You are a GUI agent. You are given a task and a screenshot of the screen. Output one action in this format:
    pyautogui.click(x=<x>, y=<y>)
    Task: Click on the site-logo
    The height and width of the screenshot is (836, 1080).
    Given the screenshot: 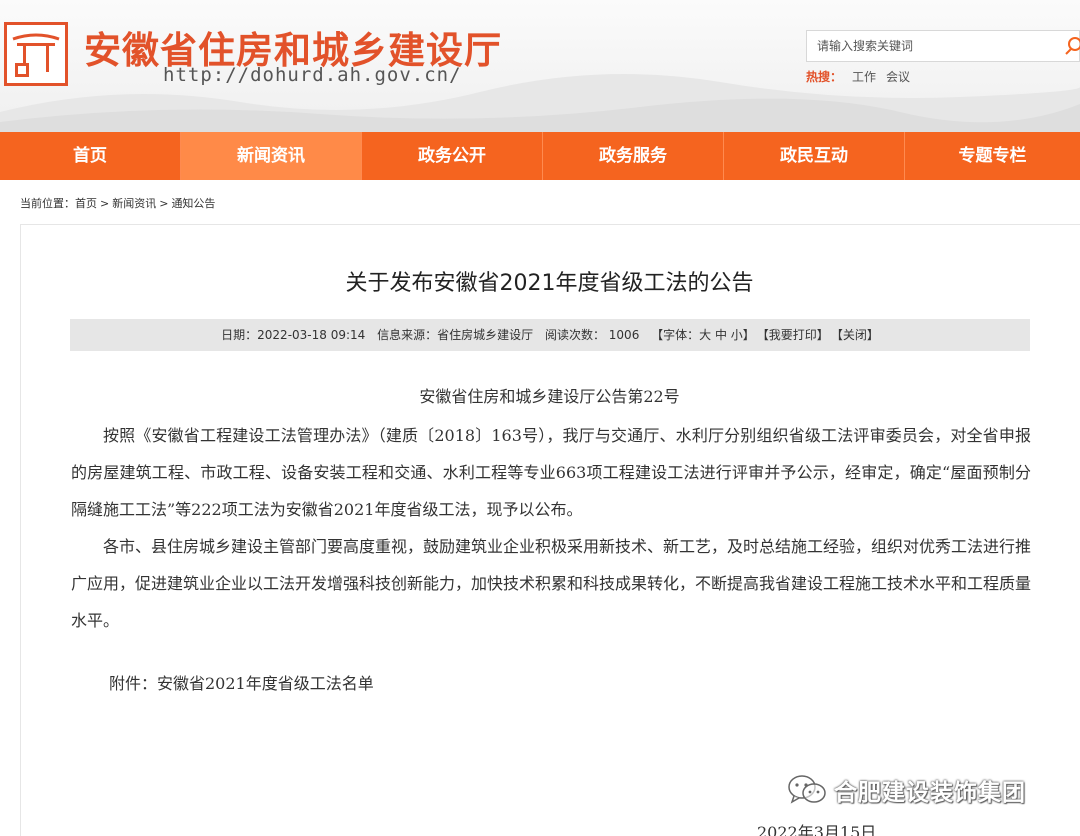 What is the action you would take?
    pyautogui.click(x=36, y=54)
    